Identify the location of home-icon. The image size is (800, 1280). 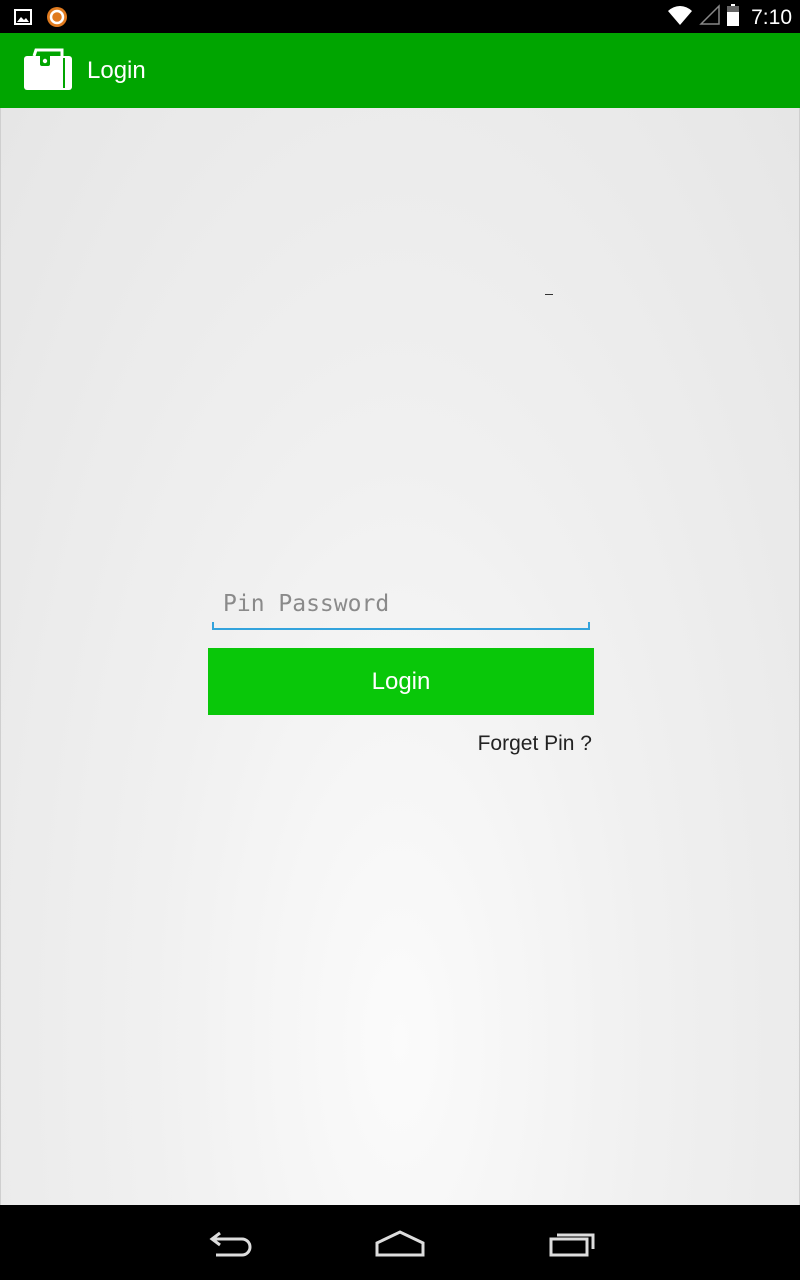
(400, 1243).